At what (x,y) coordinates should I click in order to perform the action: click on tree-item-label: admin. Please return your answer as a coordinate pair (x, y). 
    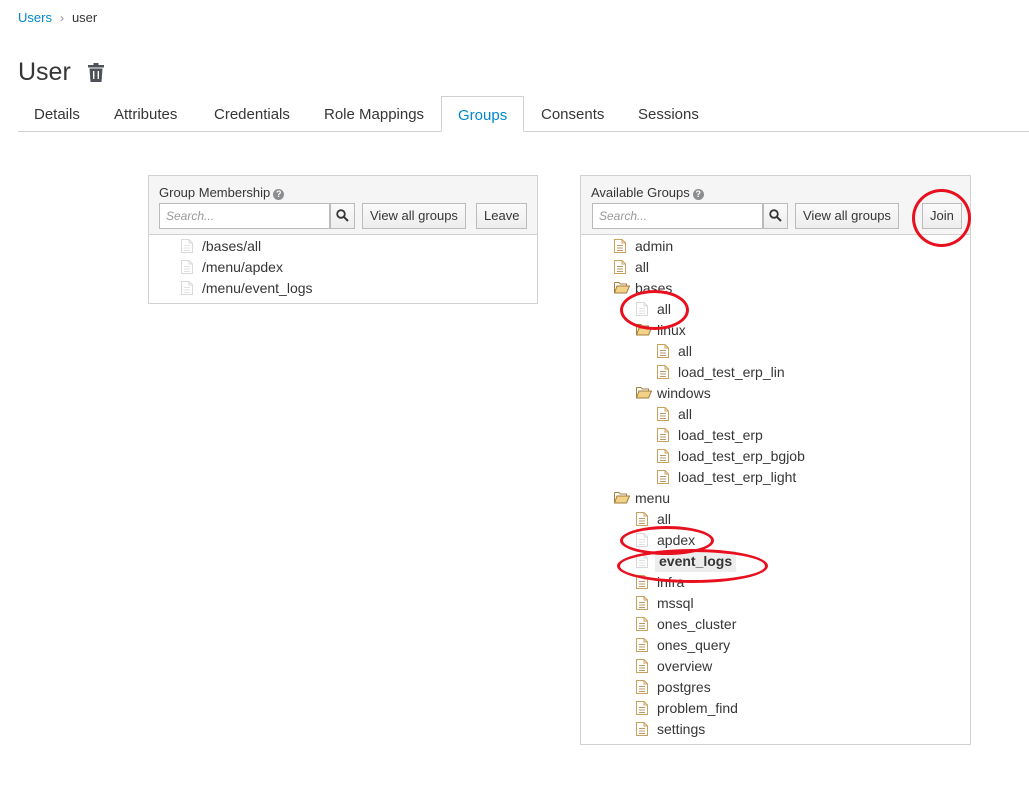
    Looking at the image, I should click on (654, 246).